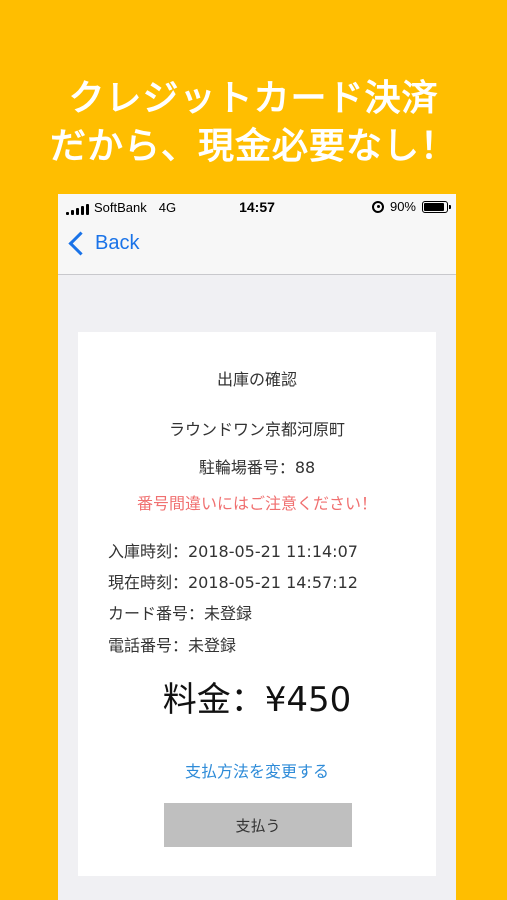 This screenshot has height=900, width=507. I want to click on status-right: 90%, so click(411, 206).